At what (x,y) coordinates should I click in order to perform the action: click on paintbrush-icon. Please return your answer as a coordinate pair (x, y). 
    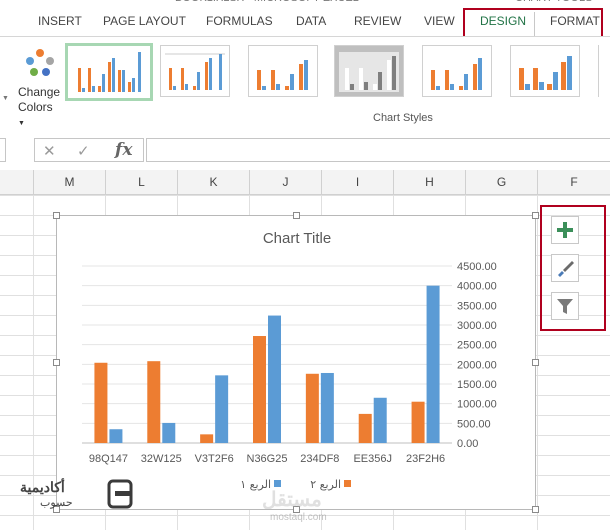
    Looking at the image, I should click on (566, 269).